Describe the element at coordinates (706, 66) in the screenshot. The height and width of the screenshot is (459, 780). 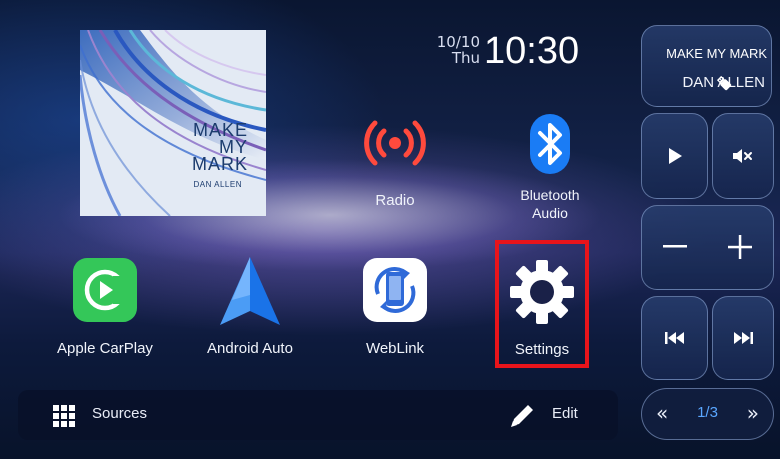
I see `now-playing-card: MAKE MY MARK DAN ALLEN` at that location.